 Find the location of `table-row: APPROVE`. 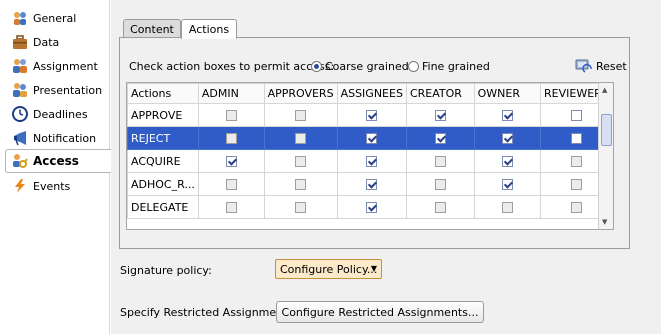

table-row: APPROVE is located at coordinates (370, 115).